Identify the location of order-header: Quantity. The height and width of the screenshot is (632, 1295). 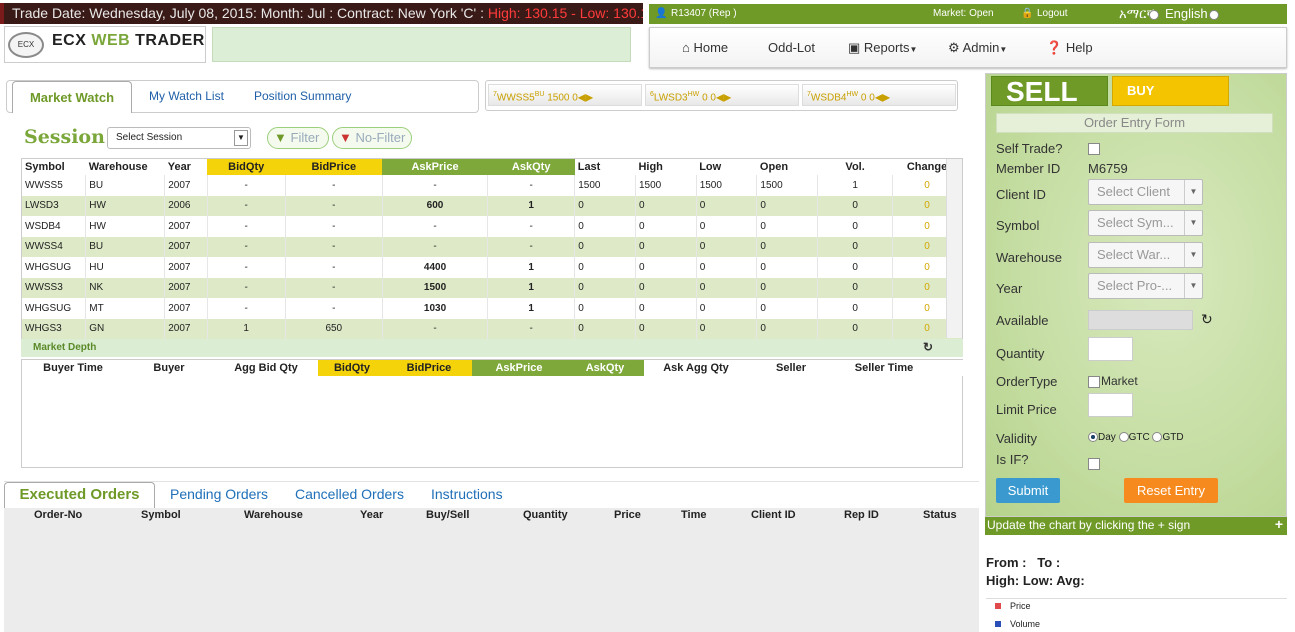
(545, 515).